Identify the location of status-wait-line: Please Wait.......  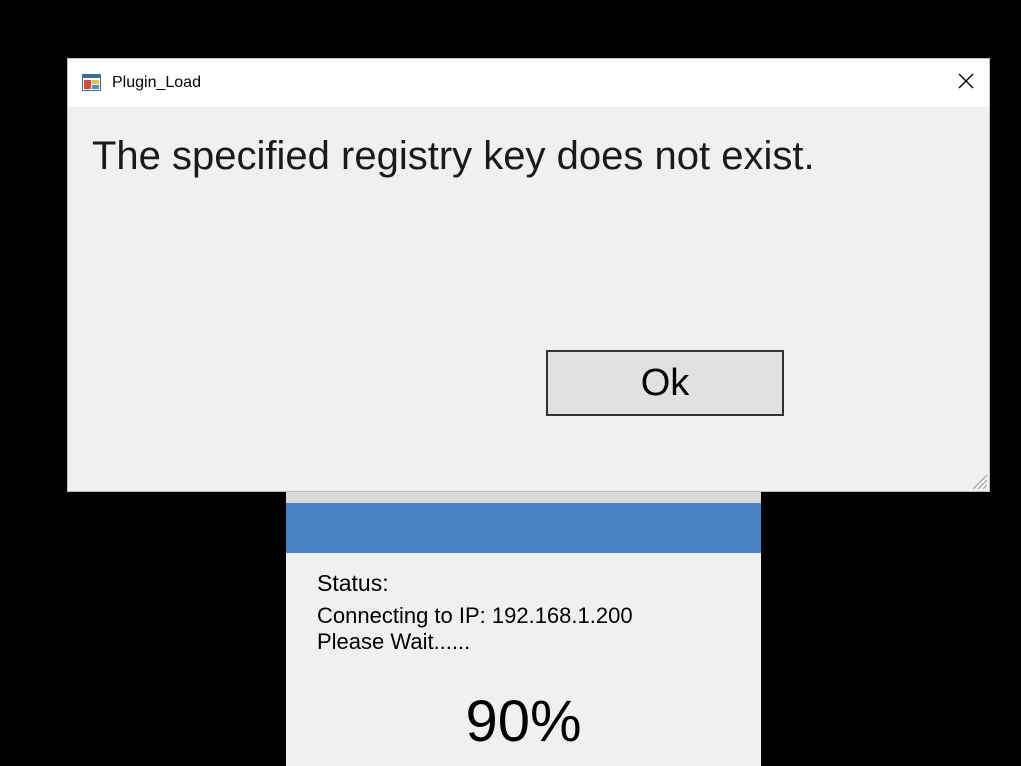
(394, 641).